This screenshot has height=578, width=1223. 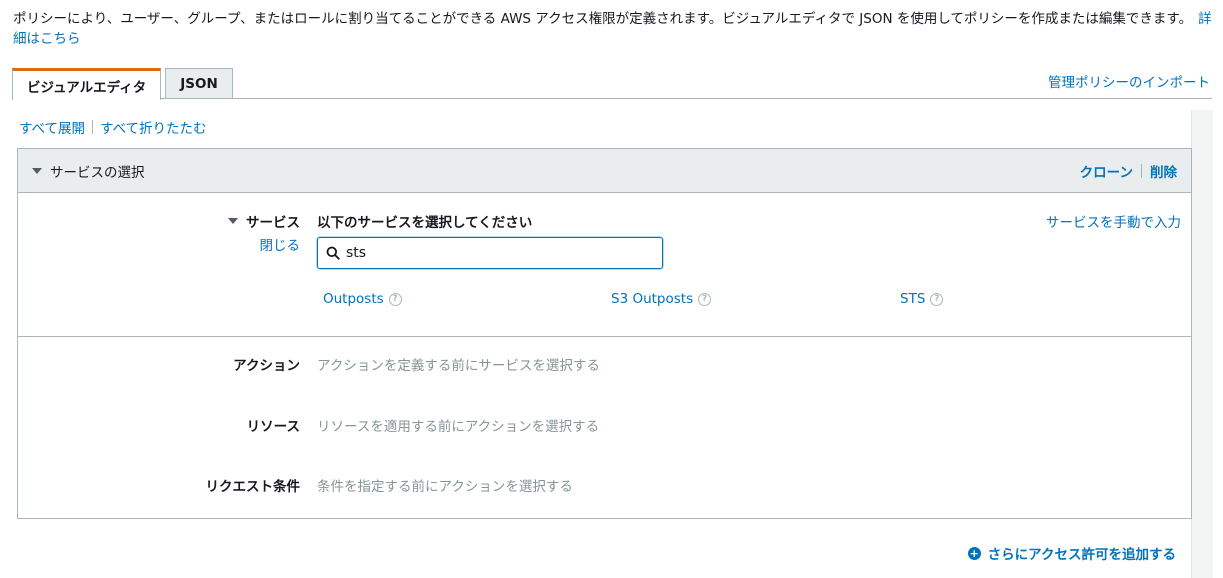 I want to click on actions-hint: アクションを定義する前にサービスを選択する, so click(x=458, y=366).